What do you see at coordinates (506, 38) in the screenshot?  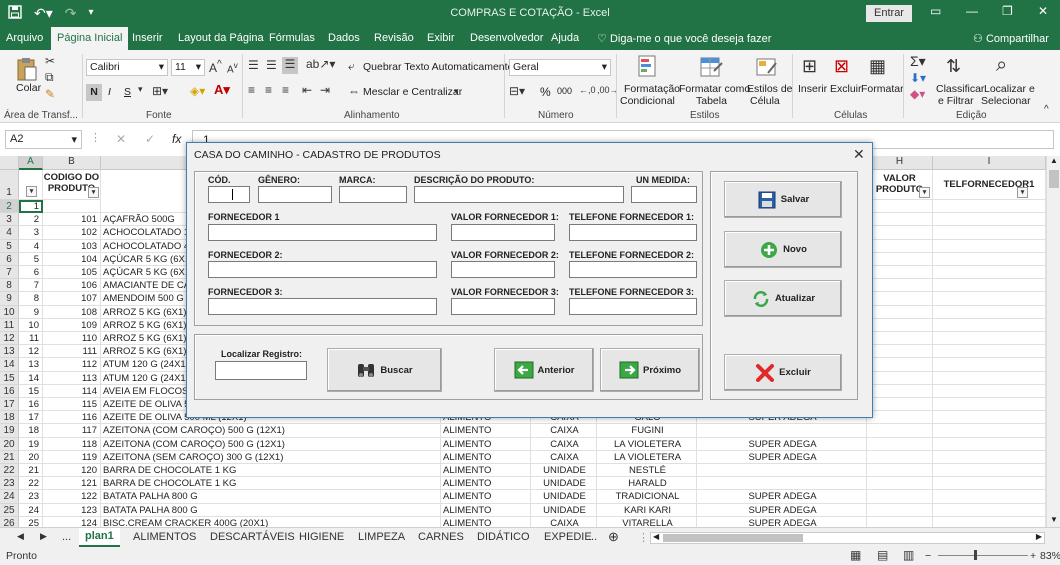 I see `tab-desenvolvedor: Desenvolvedor` at bounding box center [506, 38].